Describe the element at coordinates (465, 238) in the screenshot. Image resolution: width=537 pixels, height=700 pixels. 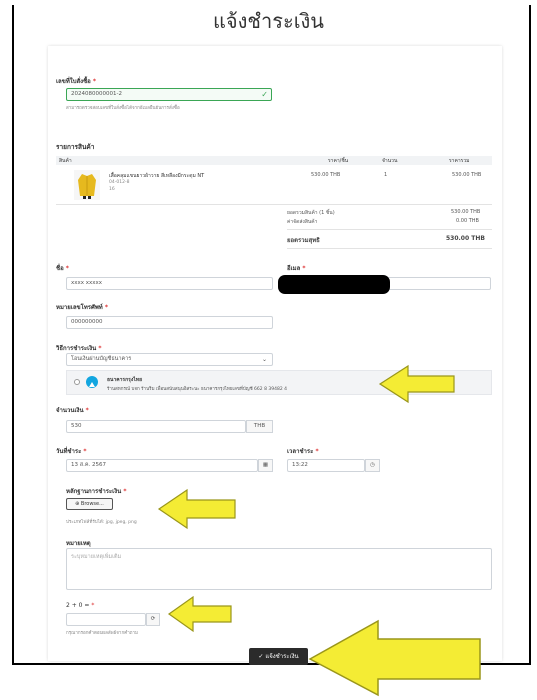
I see `grand-total-value: 530.00 THB` at that location.